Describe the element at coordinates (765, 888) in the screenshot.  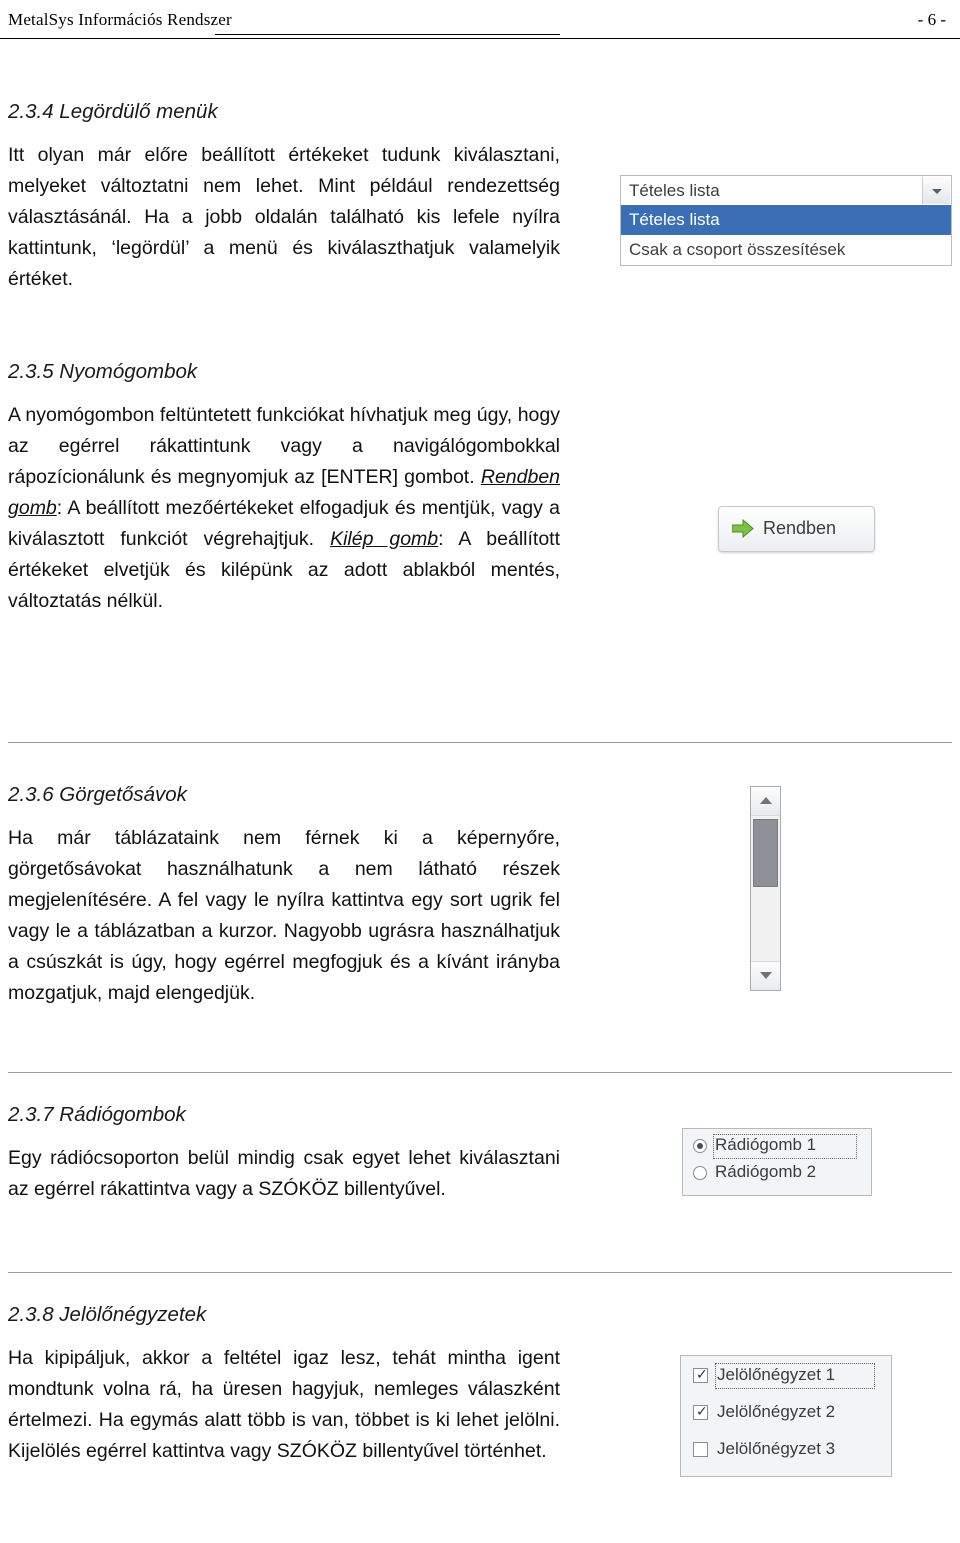
I see `scrollbar-widget` at that location.